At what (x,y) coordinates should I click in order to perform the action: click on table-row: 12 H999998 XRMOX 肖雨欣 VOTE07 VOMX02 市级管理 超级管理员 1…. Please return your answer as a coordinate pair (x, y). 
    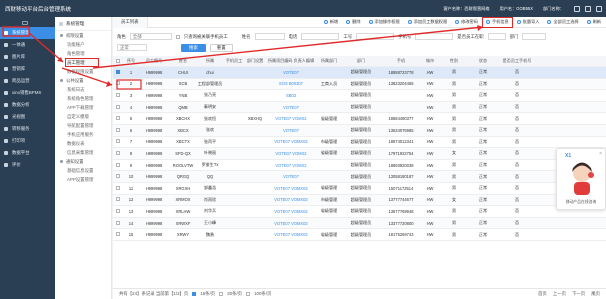
    Looking at the image, I should click on (359, 200).